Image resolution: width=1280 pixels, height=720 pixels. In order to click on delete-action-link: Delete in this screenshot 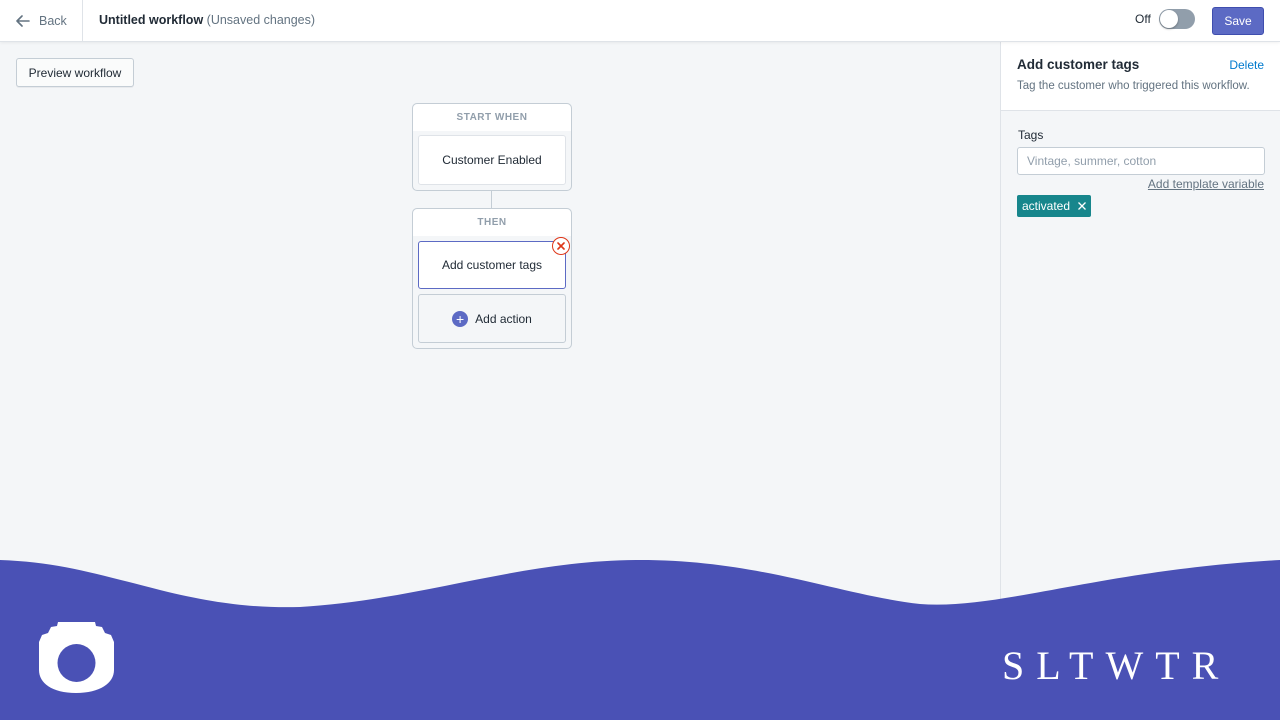, I will do `click(1246, 65)`.